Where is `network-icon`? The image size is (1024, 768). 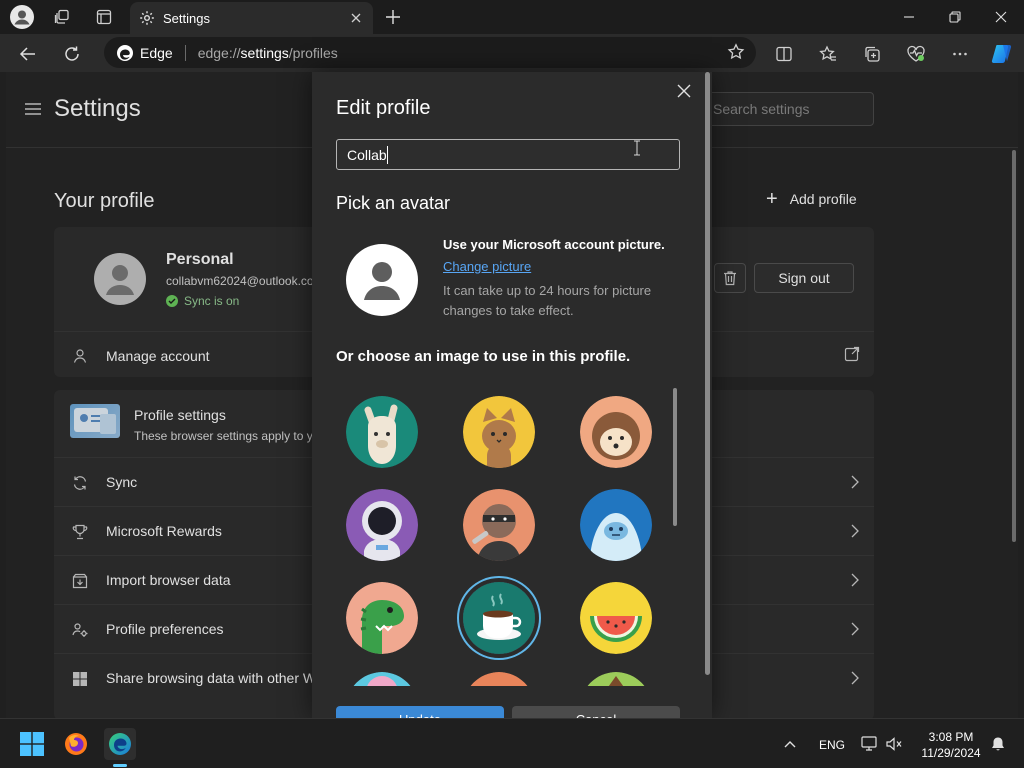
network-icon is located at coordinates (870, 744).